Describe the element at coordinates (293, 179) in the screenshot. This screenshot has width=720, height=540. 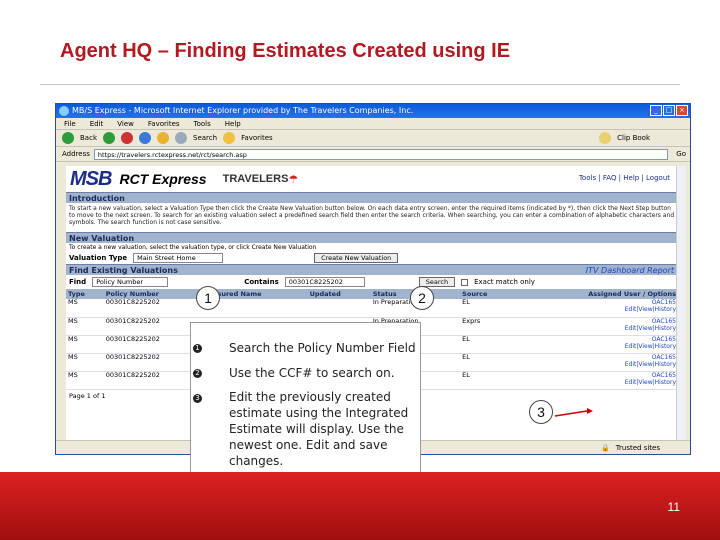
I see `umbrella-icon: ☂` at that location.